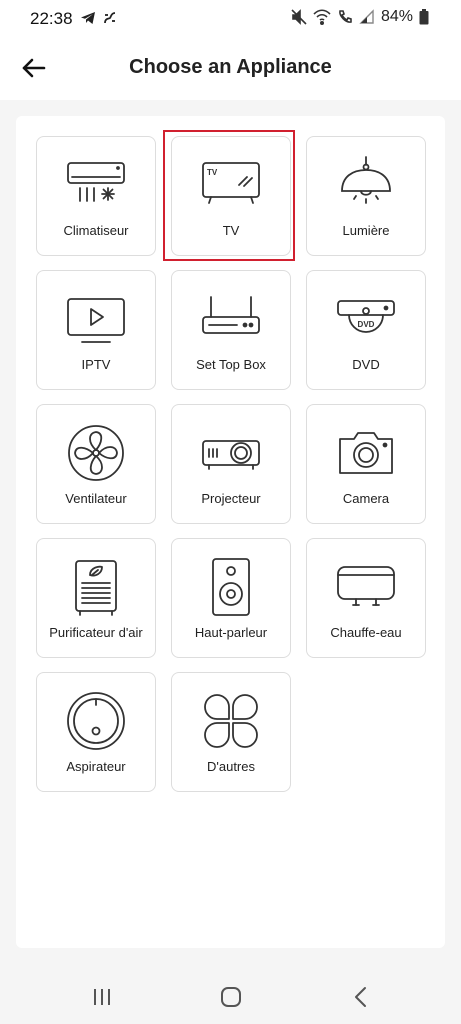  I want to click on appliance-aspirateur: Aspirateur, so click(96, 732).